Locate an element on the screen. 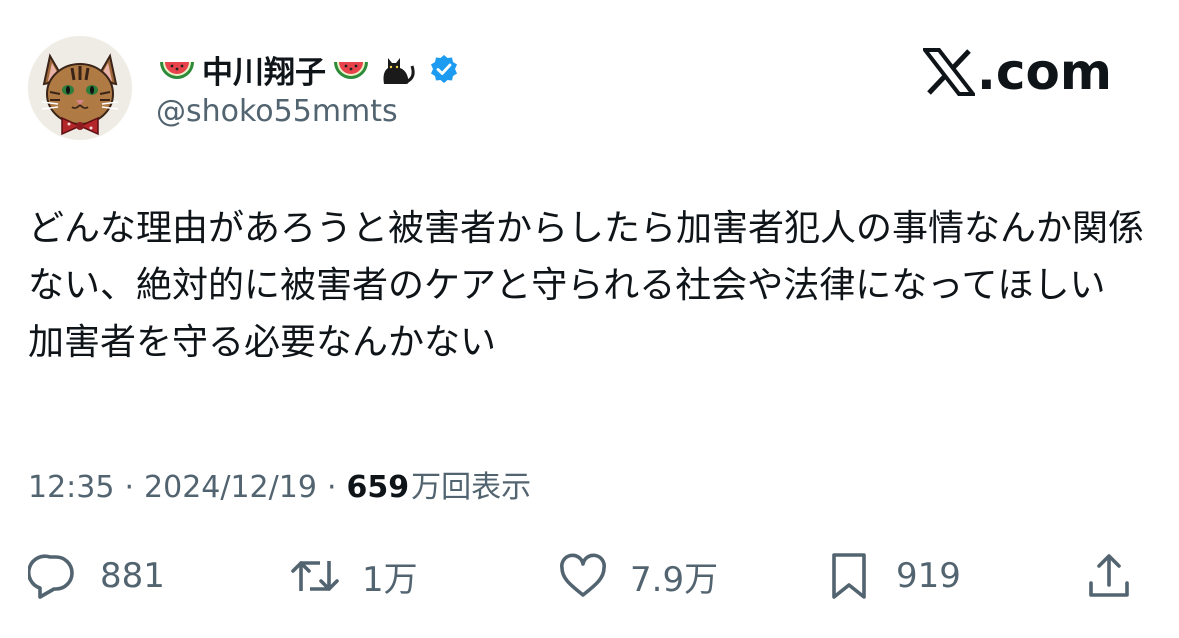 This screenshot has height=638, width=1179. share-button is located at coordinates (1109, 576).